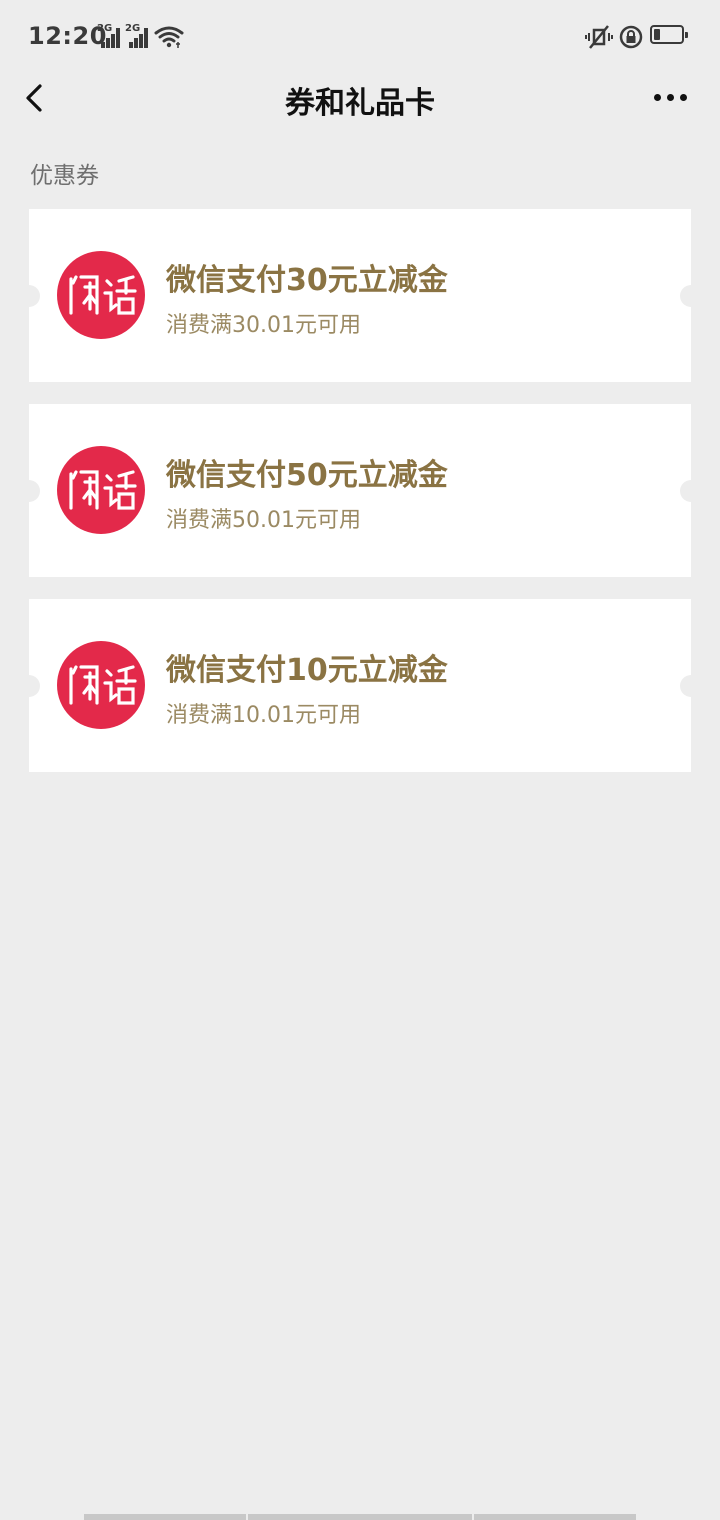  What do you see at coordinates (263, 325) in the screenshot?
I see `coupon-condition: 消费满30.01元可用` at bounding box center [263, 325].